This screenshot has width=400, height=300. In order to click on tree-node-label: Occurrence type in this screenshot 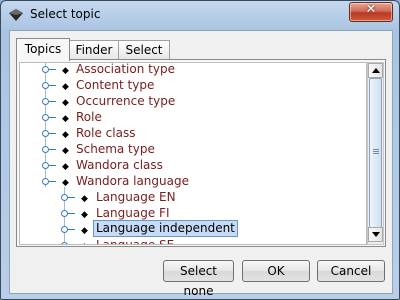, I will do `click(126, 101)`.